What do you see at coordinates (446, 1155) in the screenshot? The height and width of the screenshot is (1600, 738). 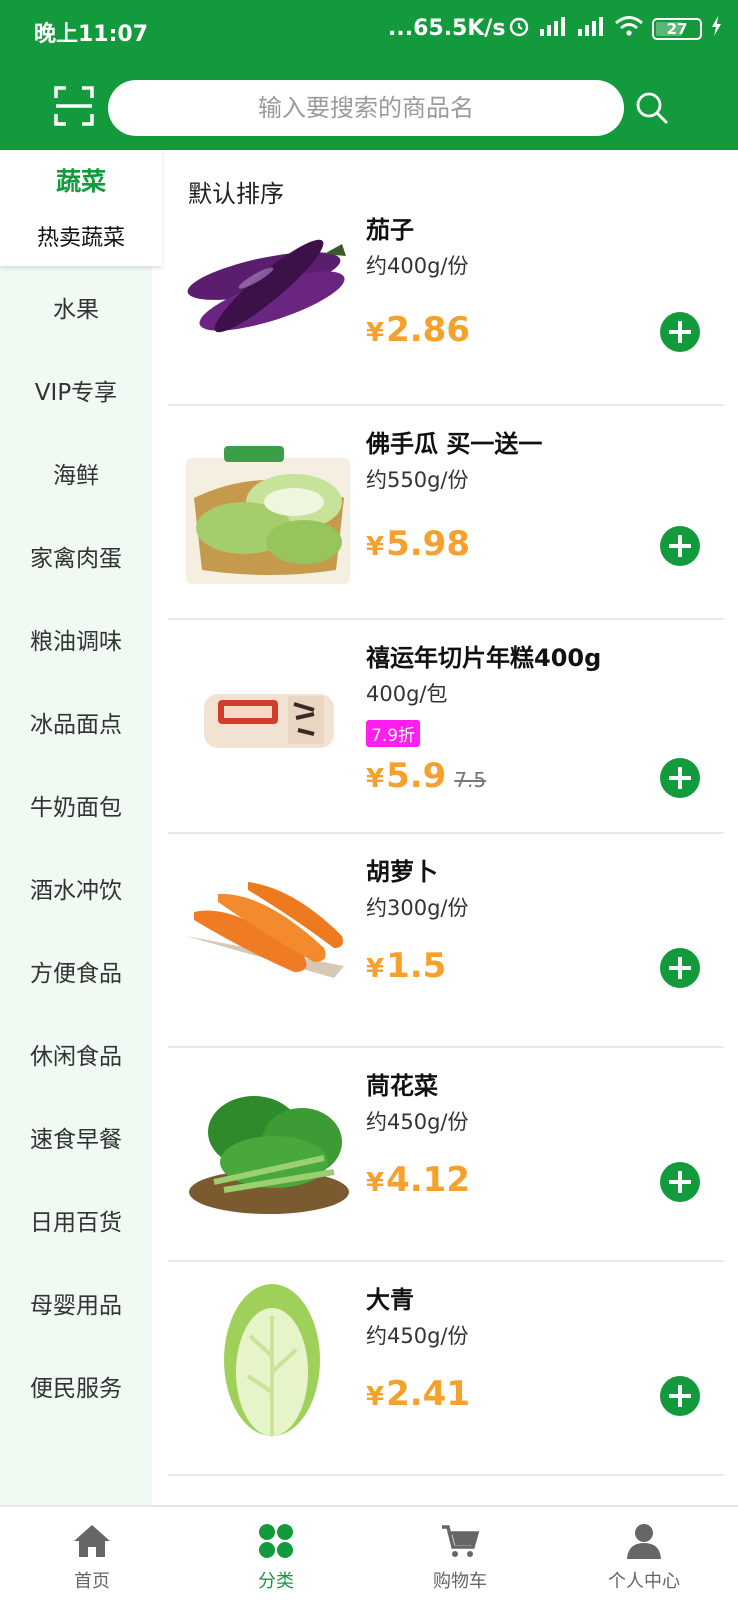 I see `product-card: 茼花菜 约450g/份 ¥4.12` at bounding box center [446, 1155].